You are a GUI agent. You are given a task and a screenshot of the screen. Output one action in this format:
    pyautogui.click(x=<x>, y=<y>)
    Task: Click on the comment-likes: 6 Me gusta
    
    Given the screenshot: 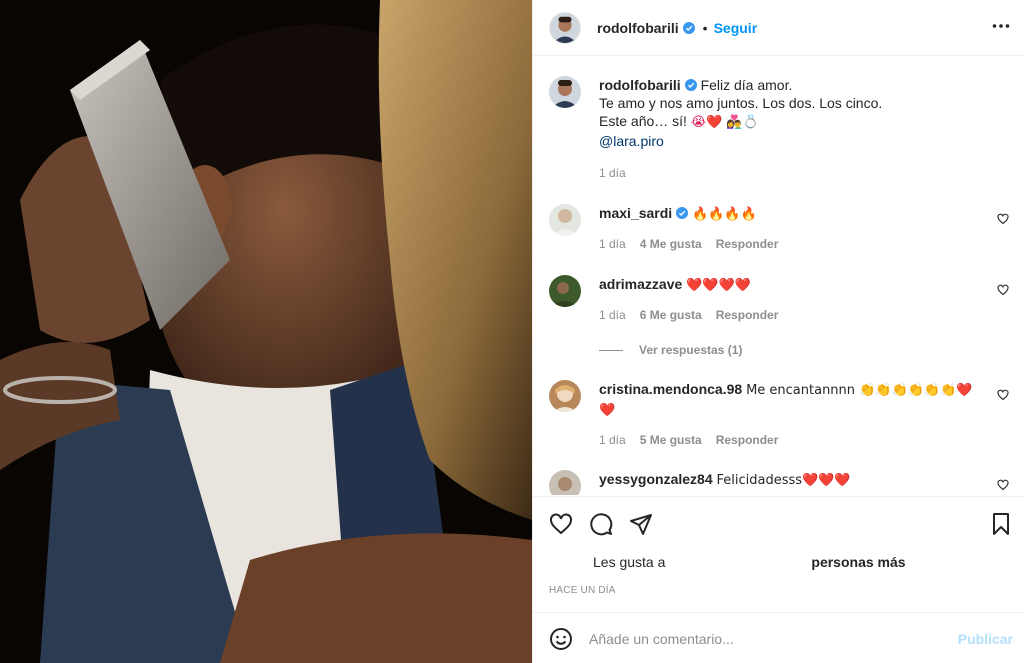 What is the action you would take?
    pyautogui.click(x=671, y=315)
    